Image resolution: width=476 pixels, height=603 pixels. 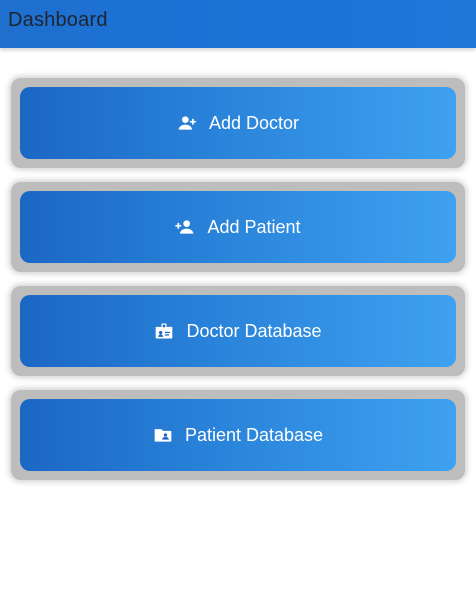 What do you see at coordinates (238, 24) in the screenshot?
I see `app-bar: Dashboard` at bounding box center [238, 24].